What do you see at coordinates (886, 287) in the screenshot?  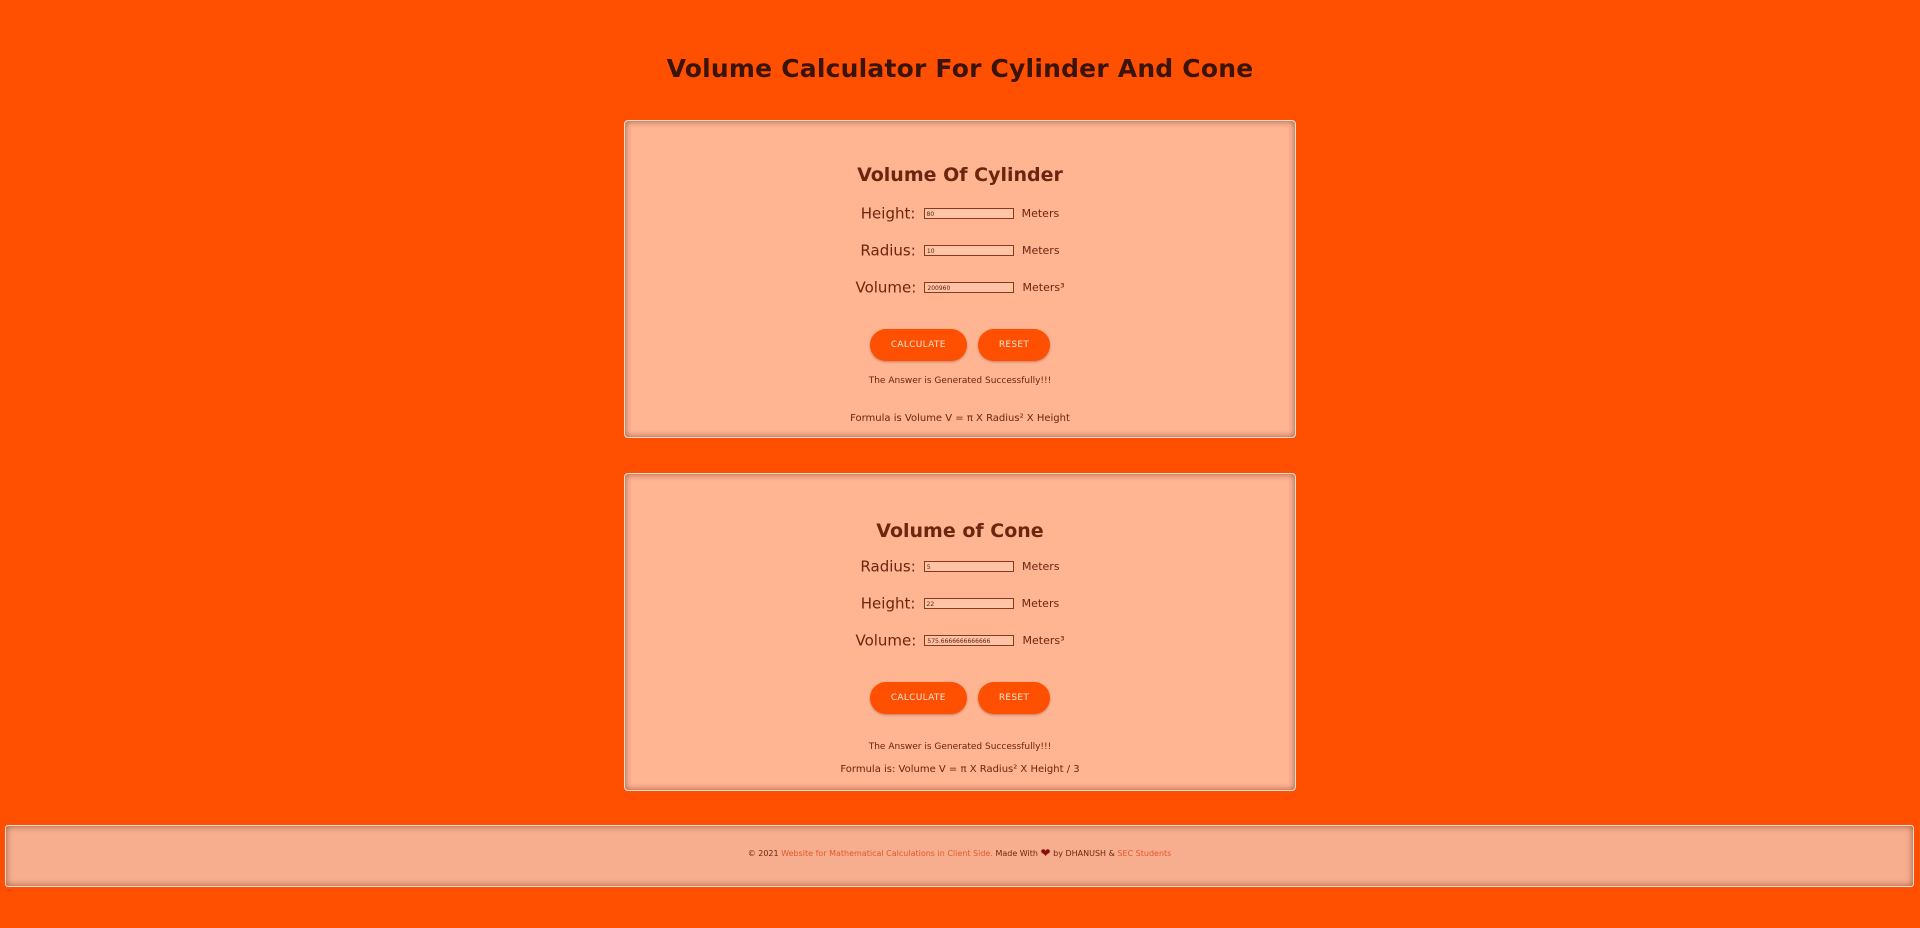 I see `cylinder-volume-label: Volume:` at bounding box center [886, 287].